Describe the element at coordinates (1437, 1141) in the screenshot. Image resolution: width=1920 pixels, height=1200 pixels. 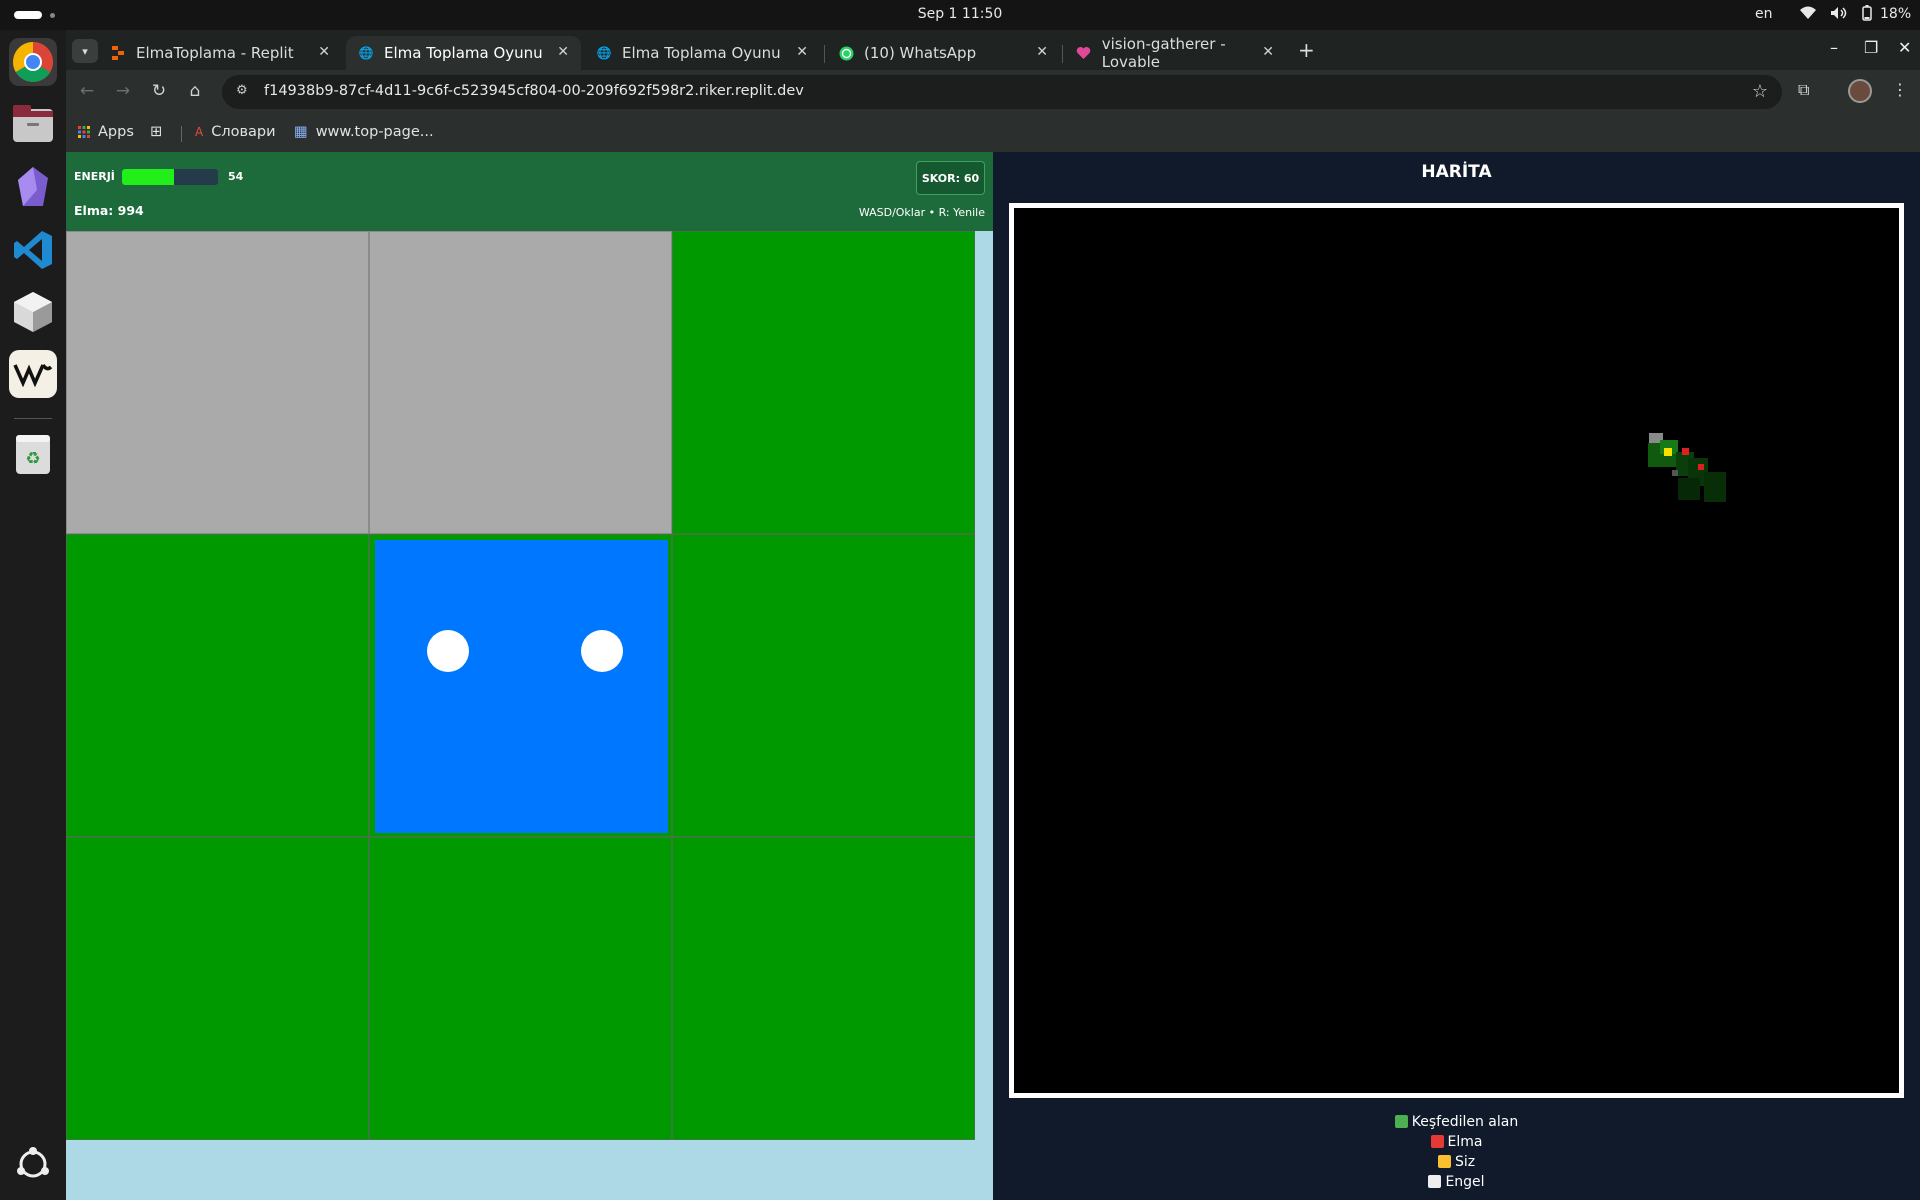
I see `red-square-icon` at that location.